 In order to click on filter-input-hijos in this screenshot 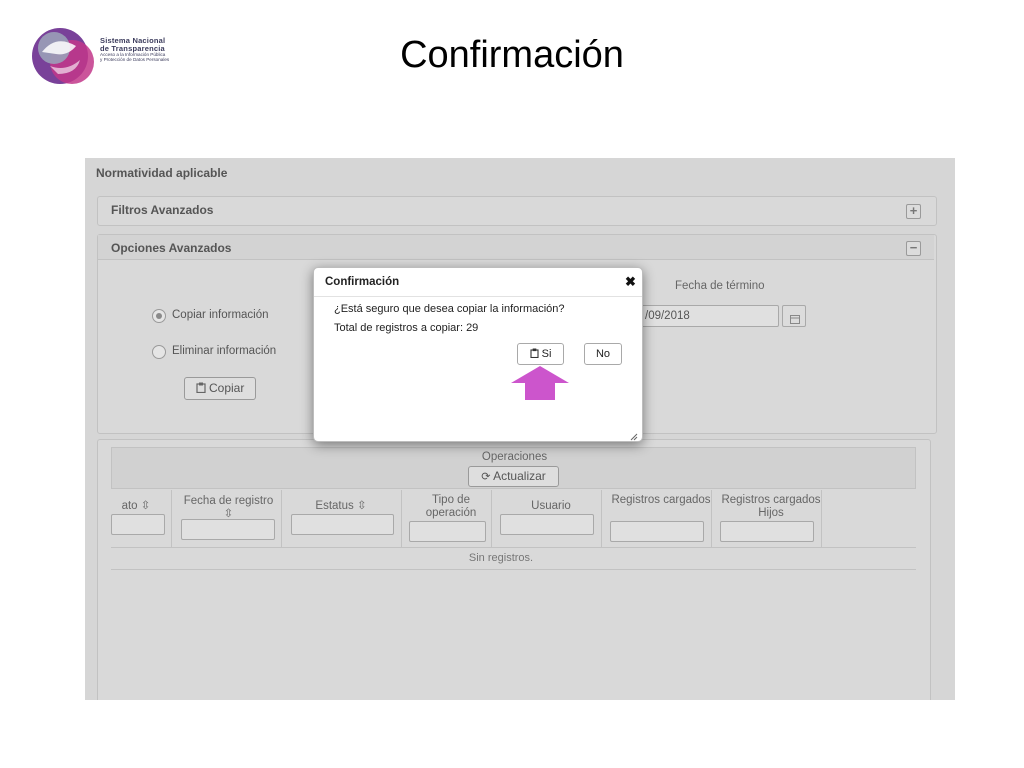, I will do `click(767, 531)`.